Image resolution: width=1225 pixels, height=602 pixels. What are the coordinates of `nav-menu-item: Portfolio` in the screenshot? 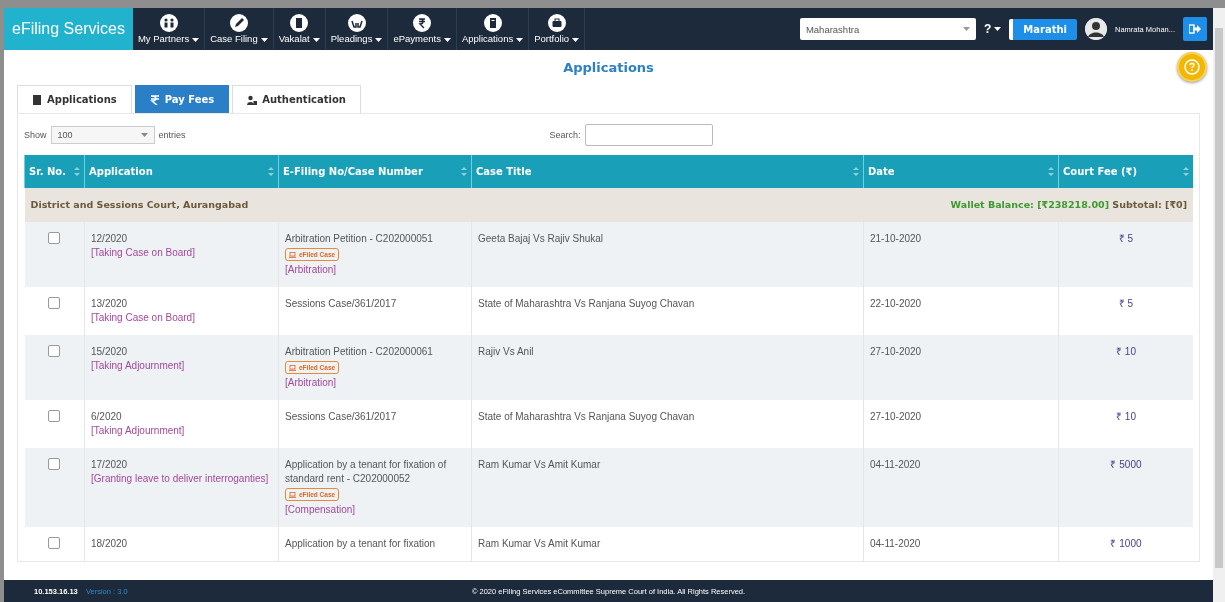 It's located at (557, 29).